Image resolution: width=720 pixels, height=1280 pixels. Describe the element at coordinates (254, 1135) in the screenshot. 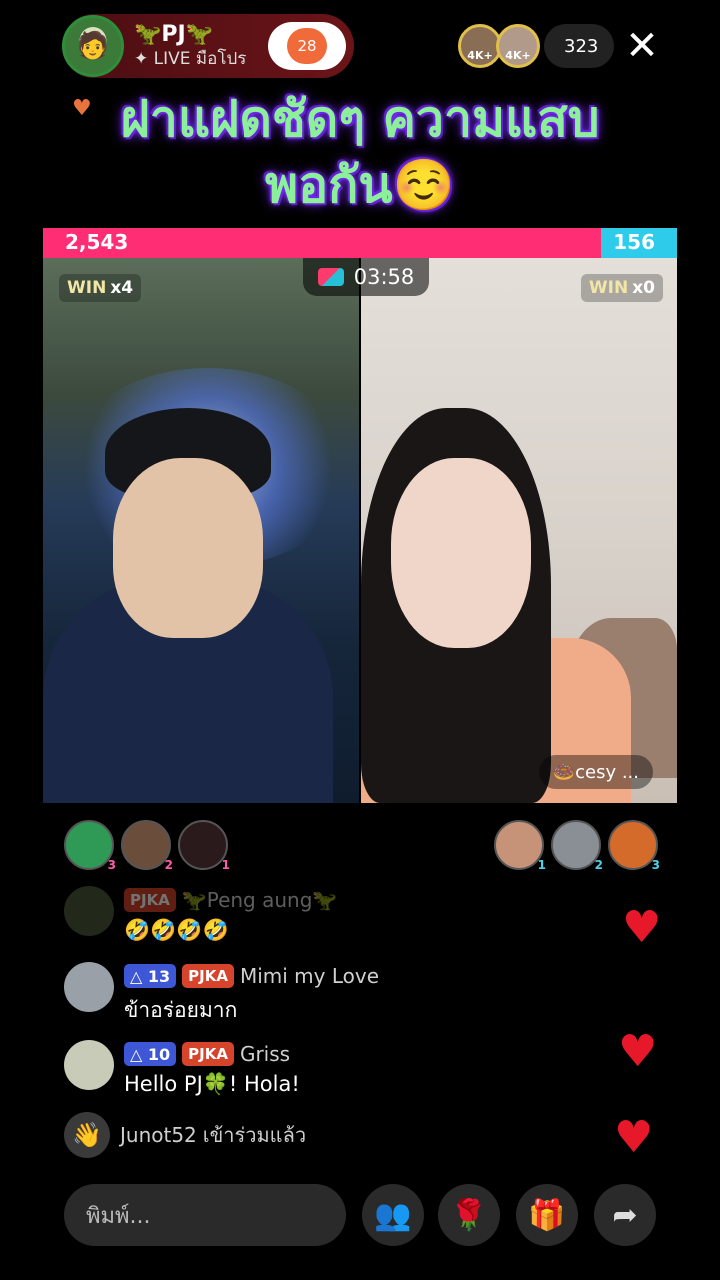

I see `join-text: เข้าร่วมแล้ว` at that location.